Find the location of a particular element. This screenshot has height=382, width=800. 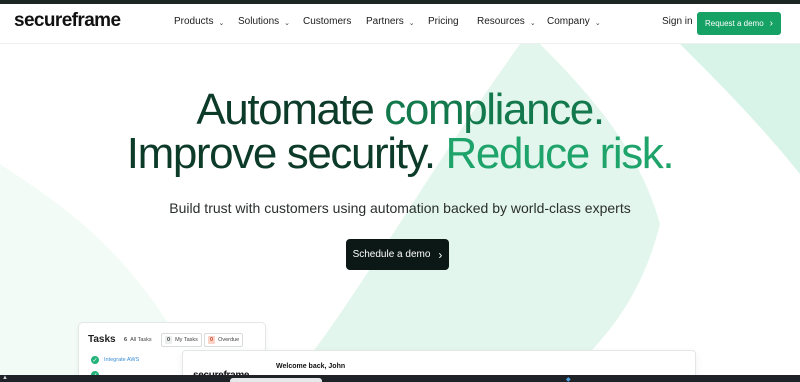

taskbar-start-icon: ▲ is located at coordinates (5, 378).